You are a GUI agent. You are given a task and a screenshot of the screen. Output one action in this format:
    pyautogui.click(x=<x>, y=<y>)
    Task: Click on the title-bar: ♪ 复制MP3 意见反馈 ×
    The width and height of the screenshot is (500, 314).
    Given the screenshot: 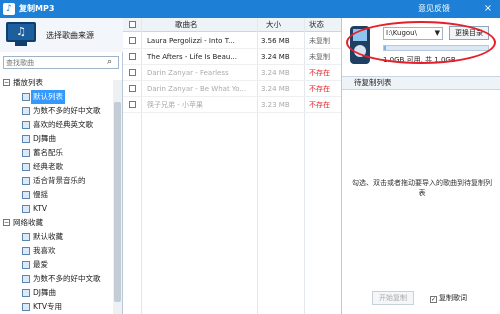 What is the action you would take?
    pyautogui.click(x=250, y=9)
    